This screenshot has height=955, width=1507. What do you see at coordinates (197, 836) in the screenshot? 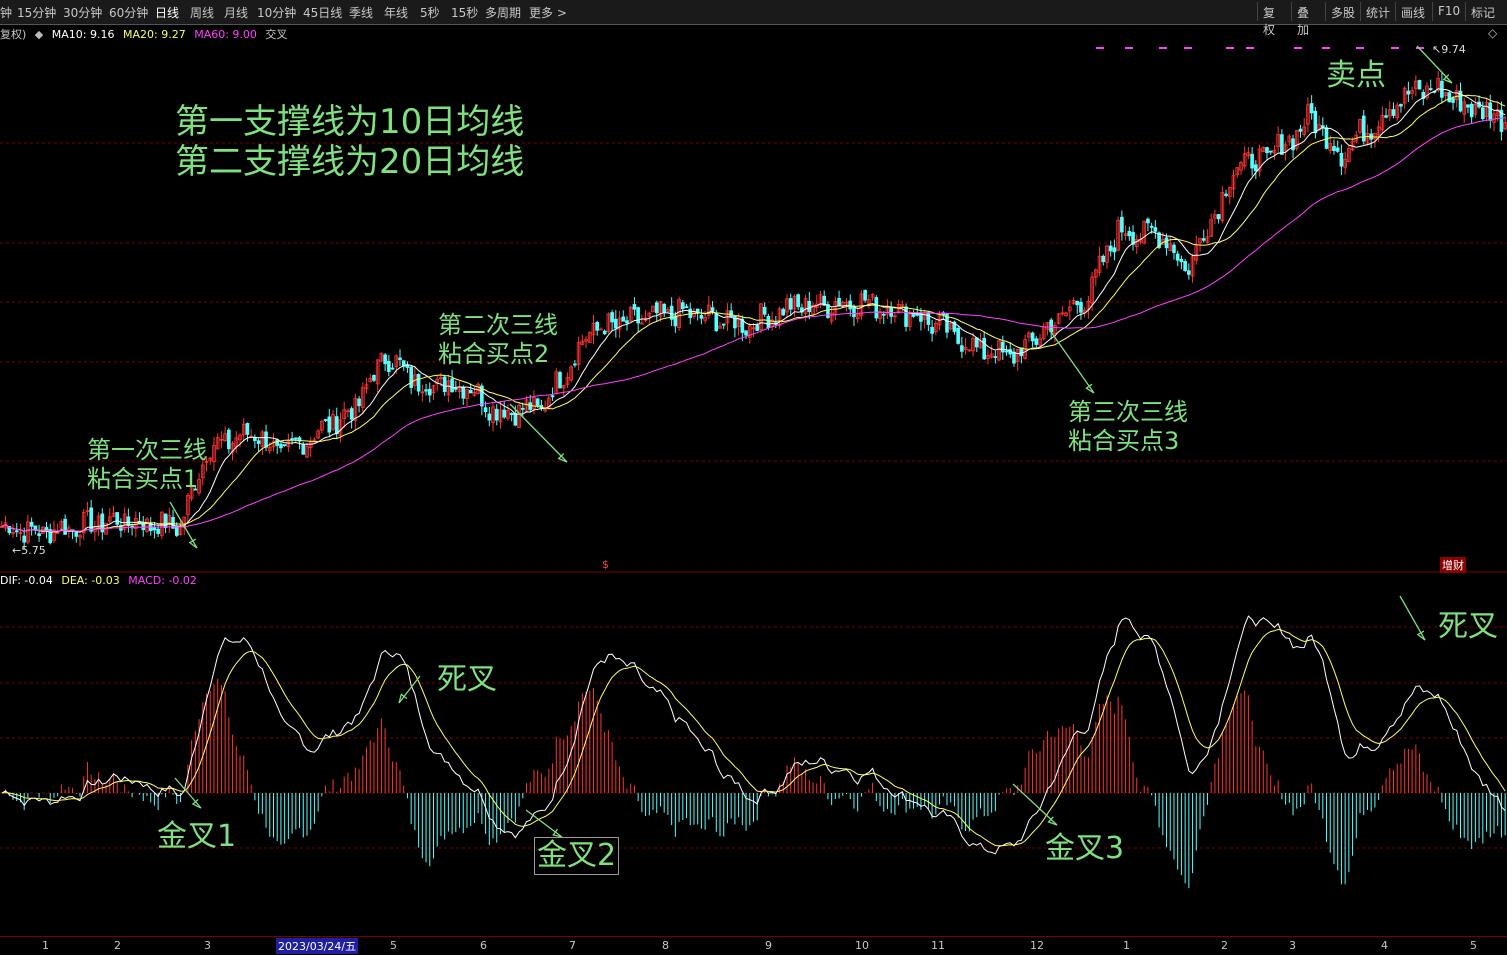
I see `golden-cross-1: 金叉1` at bounding box center [197, 836].